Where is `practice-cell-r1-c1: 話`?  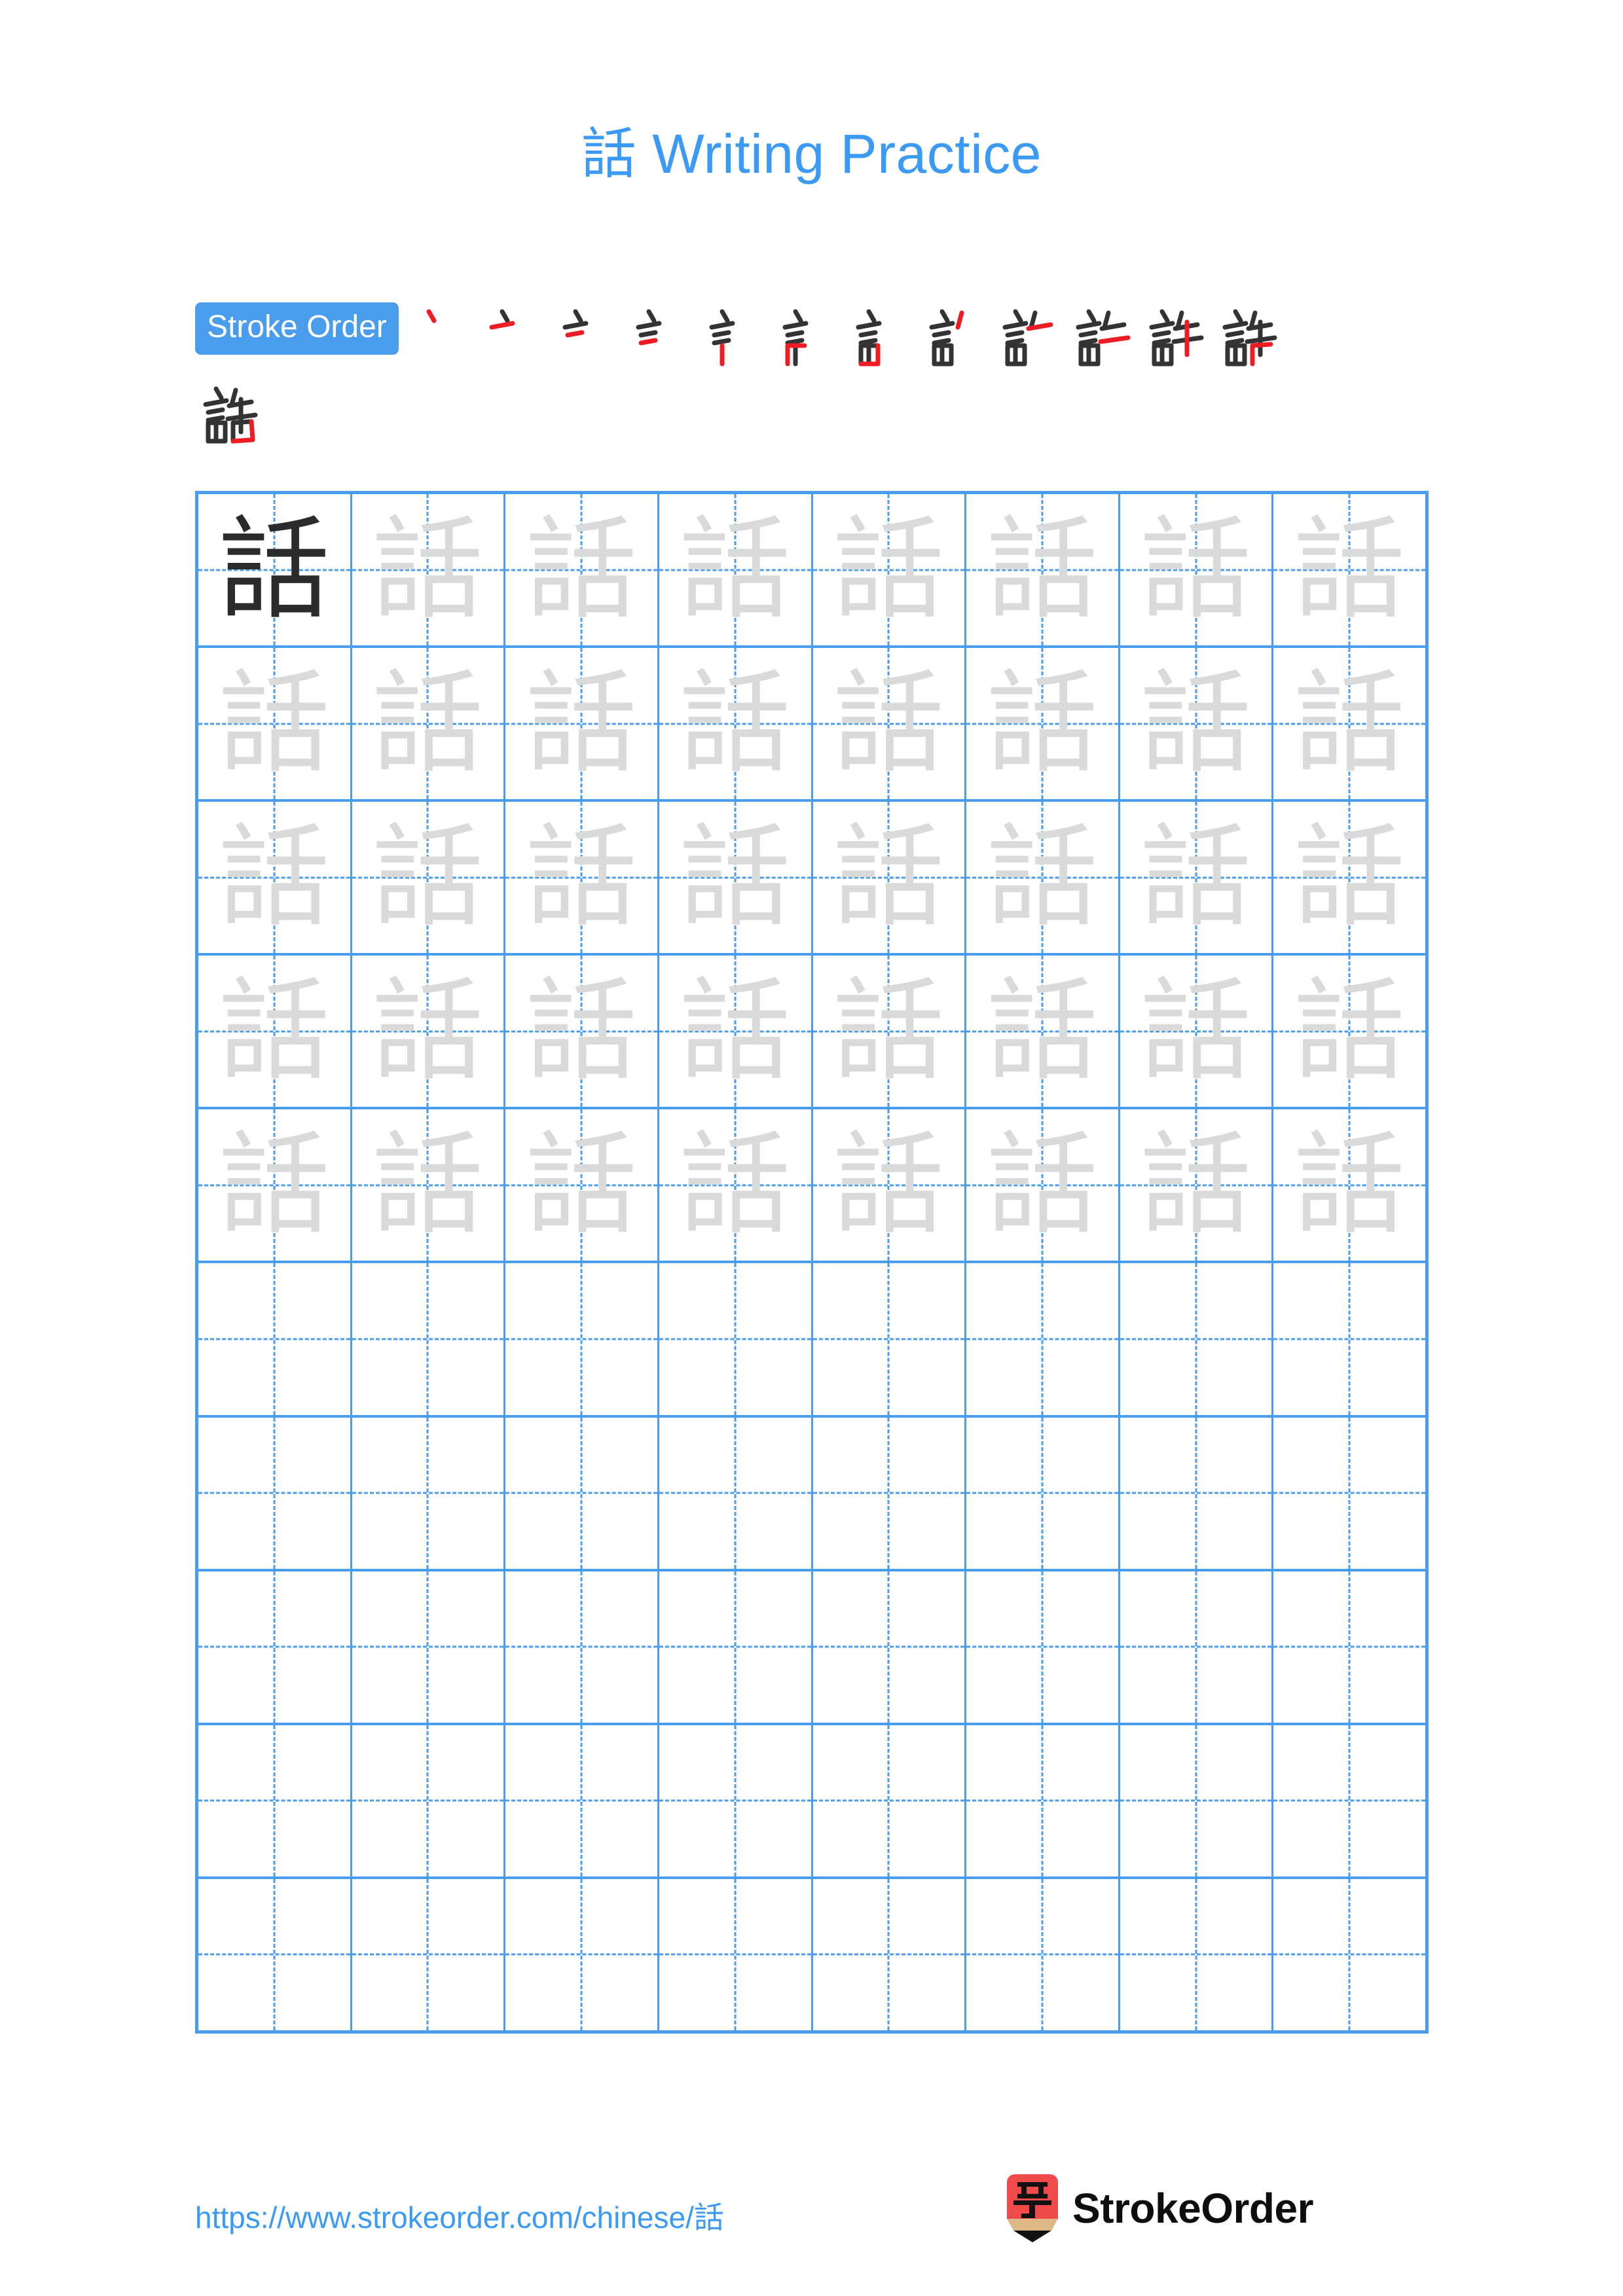
practice-cell-r1-c1: 話 is located at coordinates (275, 570).